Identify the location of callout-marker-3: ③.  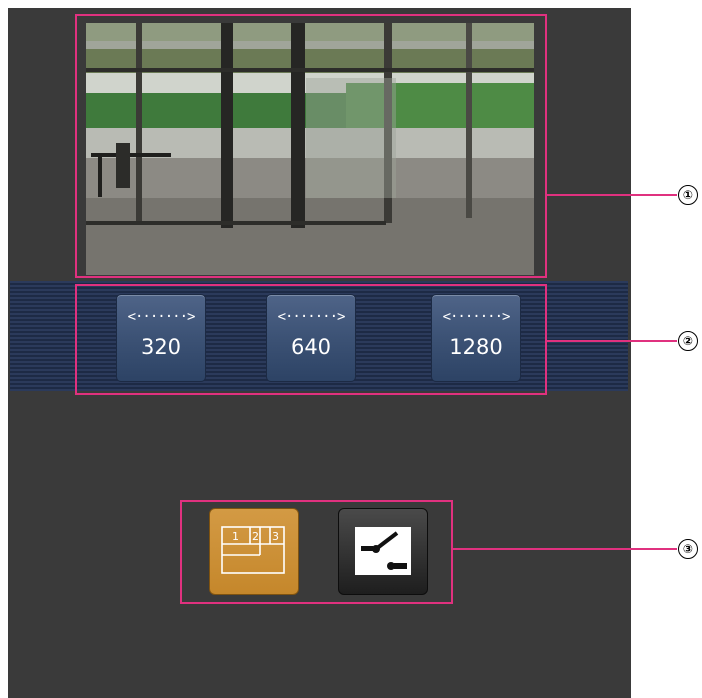
(688, 549).